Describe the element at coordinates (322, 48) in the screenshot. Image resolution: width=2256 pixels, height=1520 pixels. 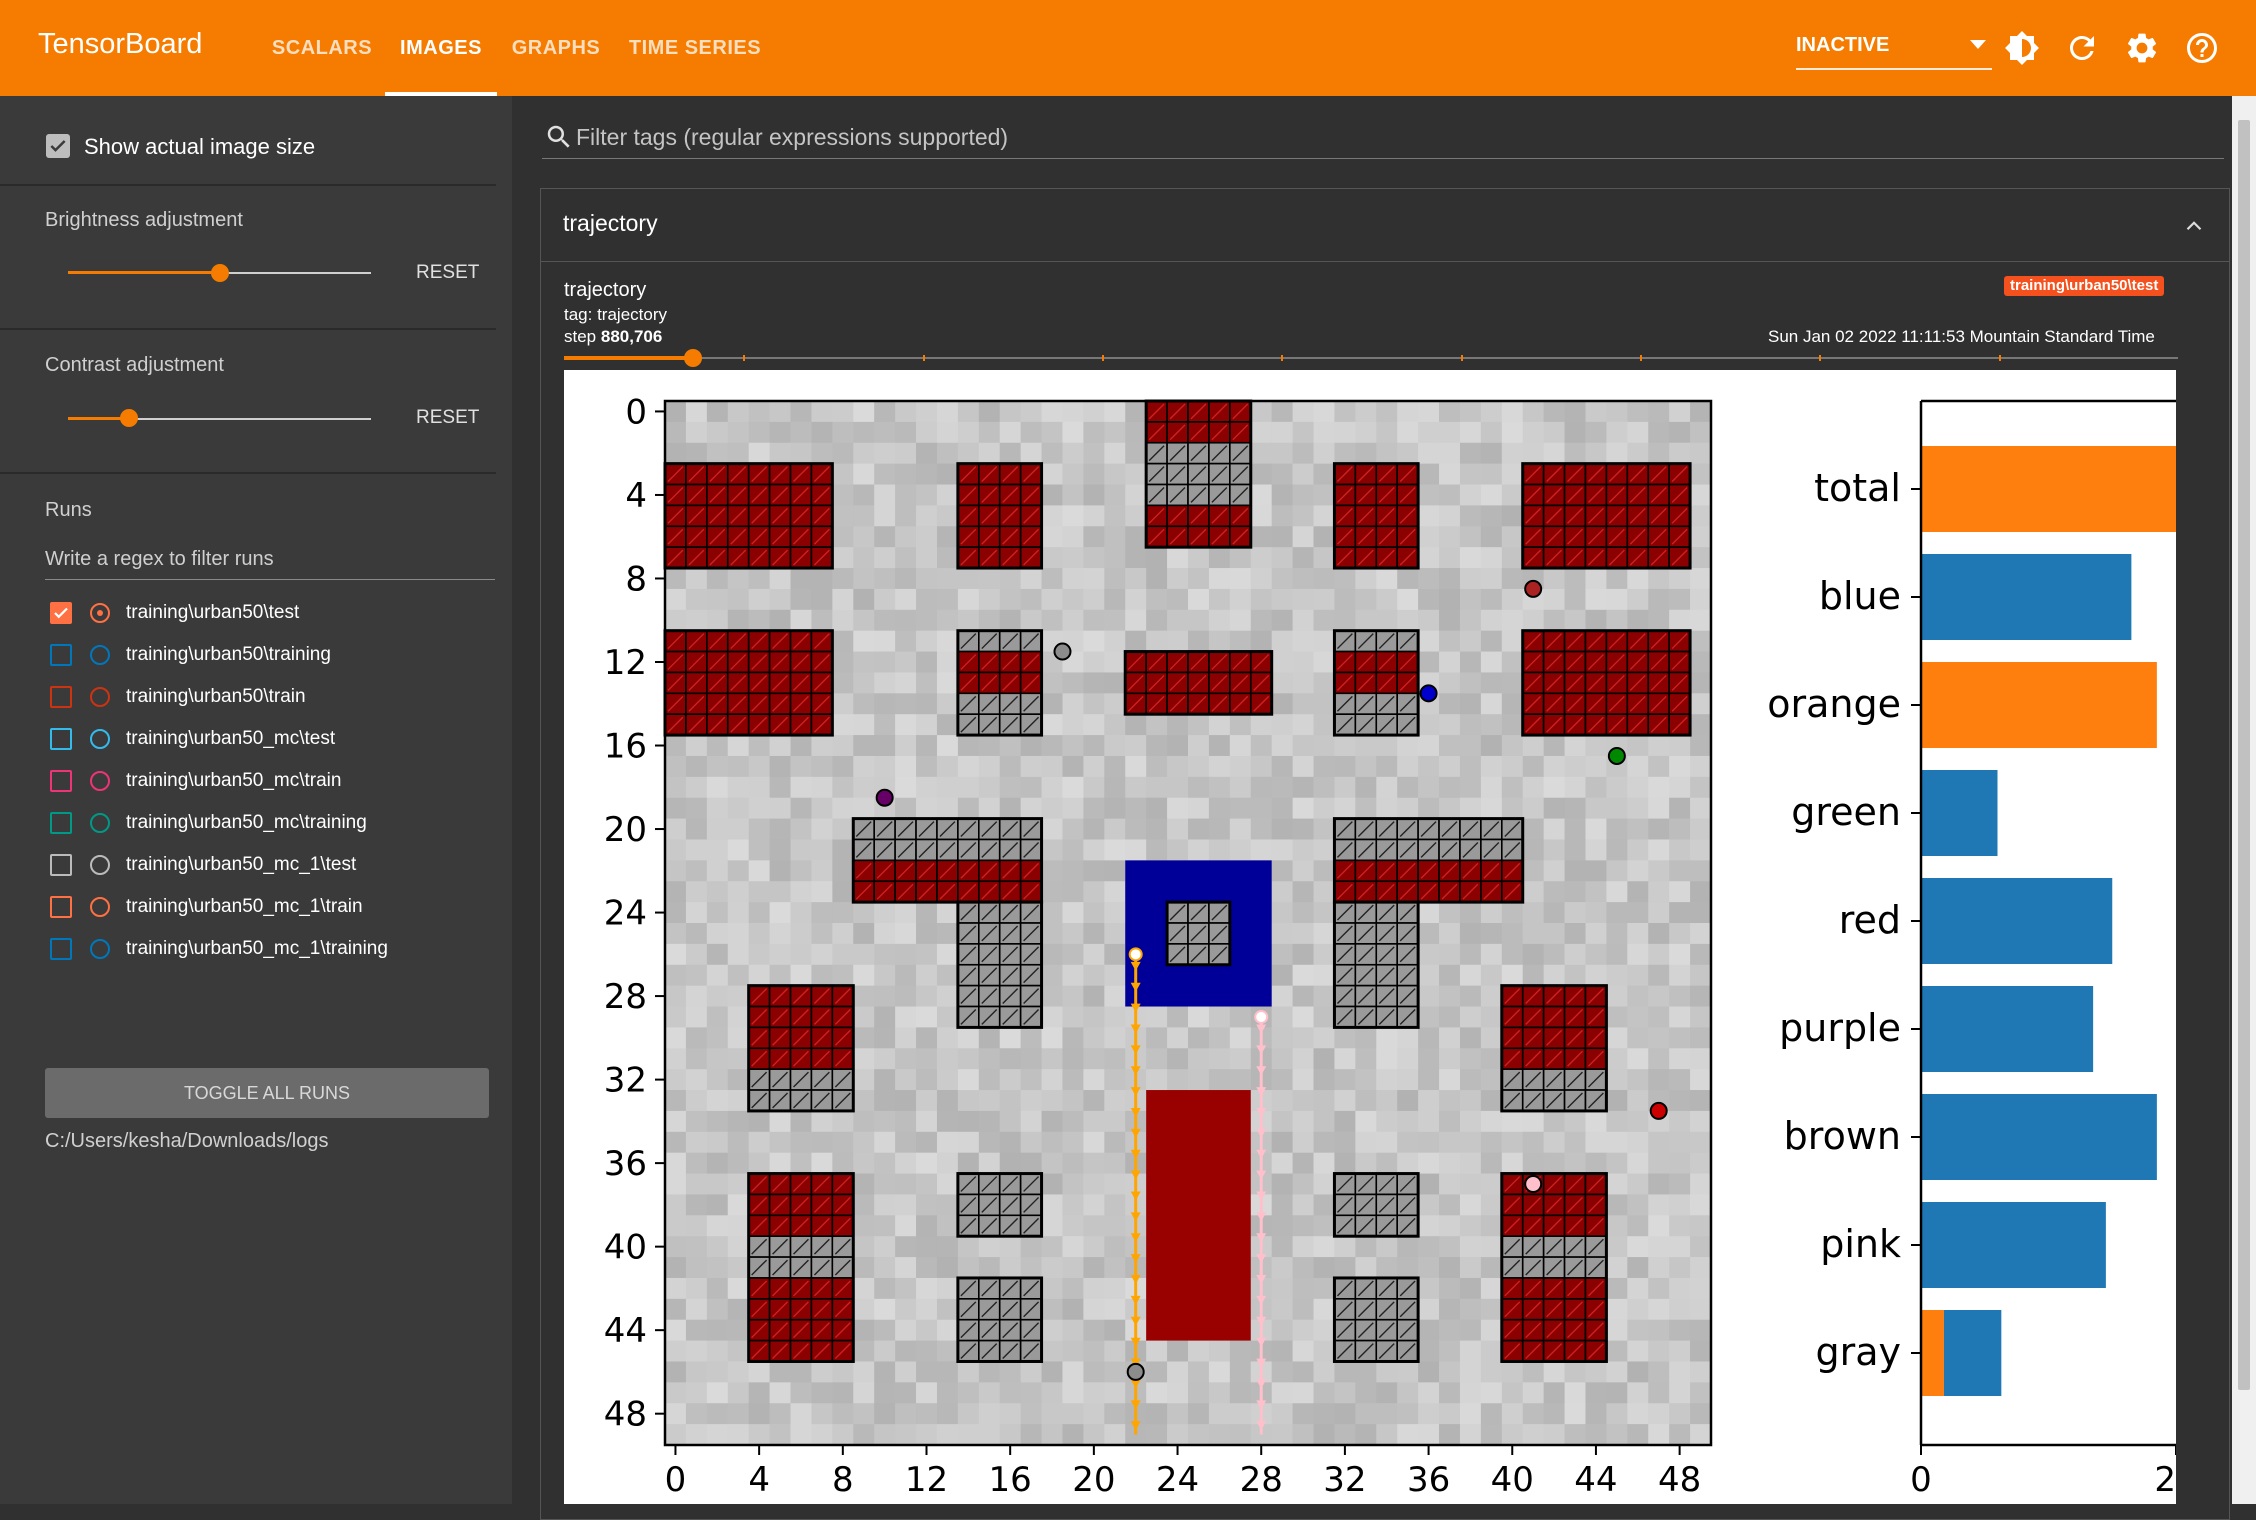
I see `tab-scalars: SCALARS` at that location.